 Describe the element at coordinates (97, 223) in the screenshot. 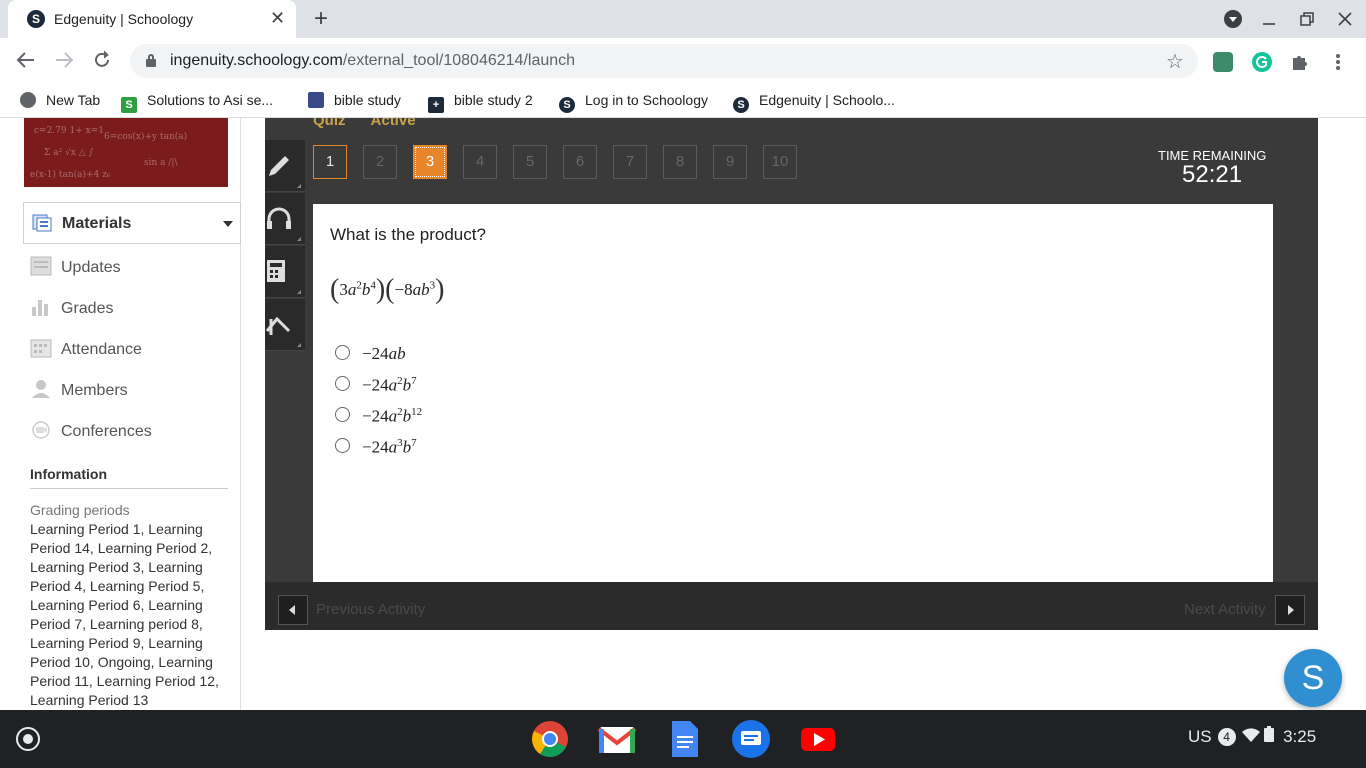

I see `materials-label: Materials` at that location.